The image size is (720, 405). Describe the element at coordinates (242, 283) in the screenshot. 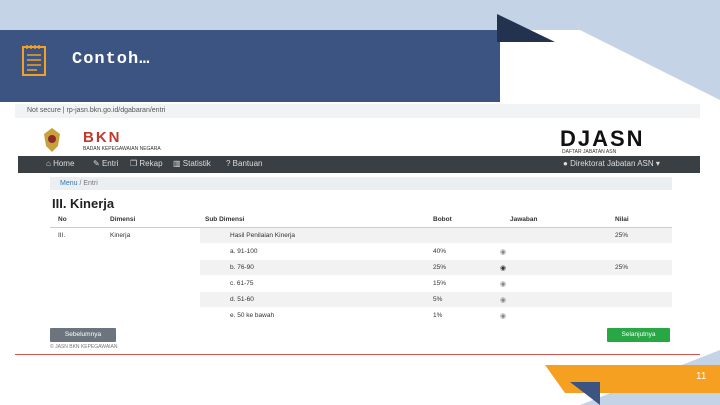

I see `row-sub-dimensi: c. 61-75` at that location.